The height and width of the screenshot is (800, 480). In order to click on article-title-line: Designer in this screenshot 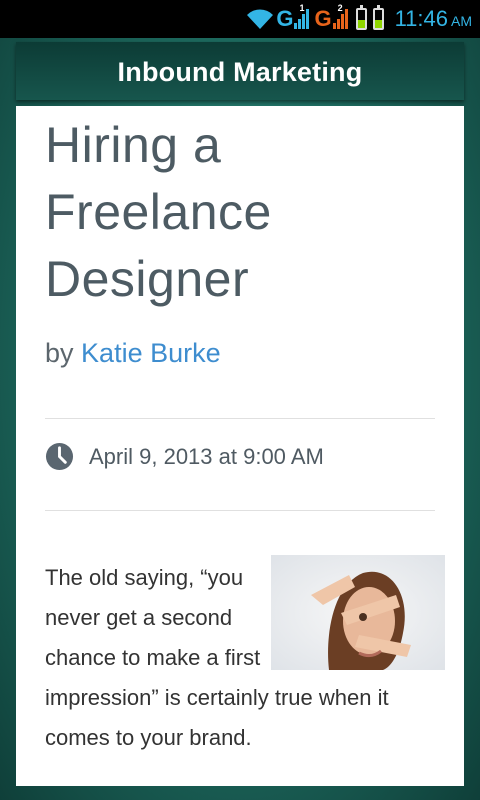, I will do `click(147, 279)`.